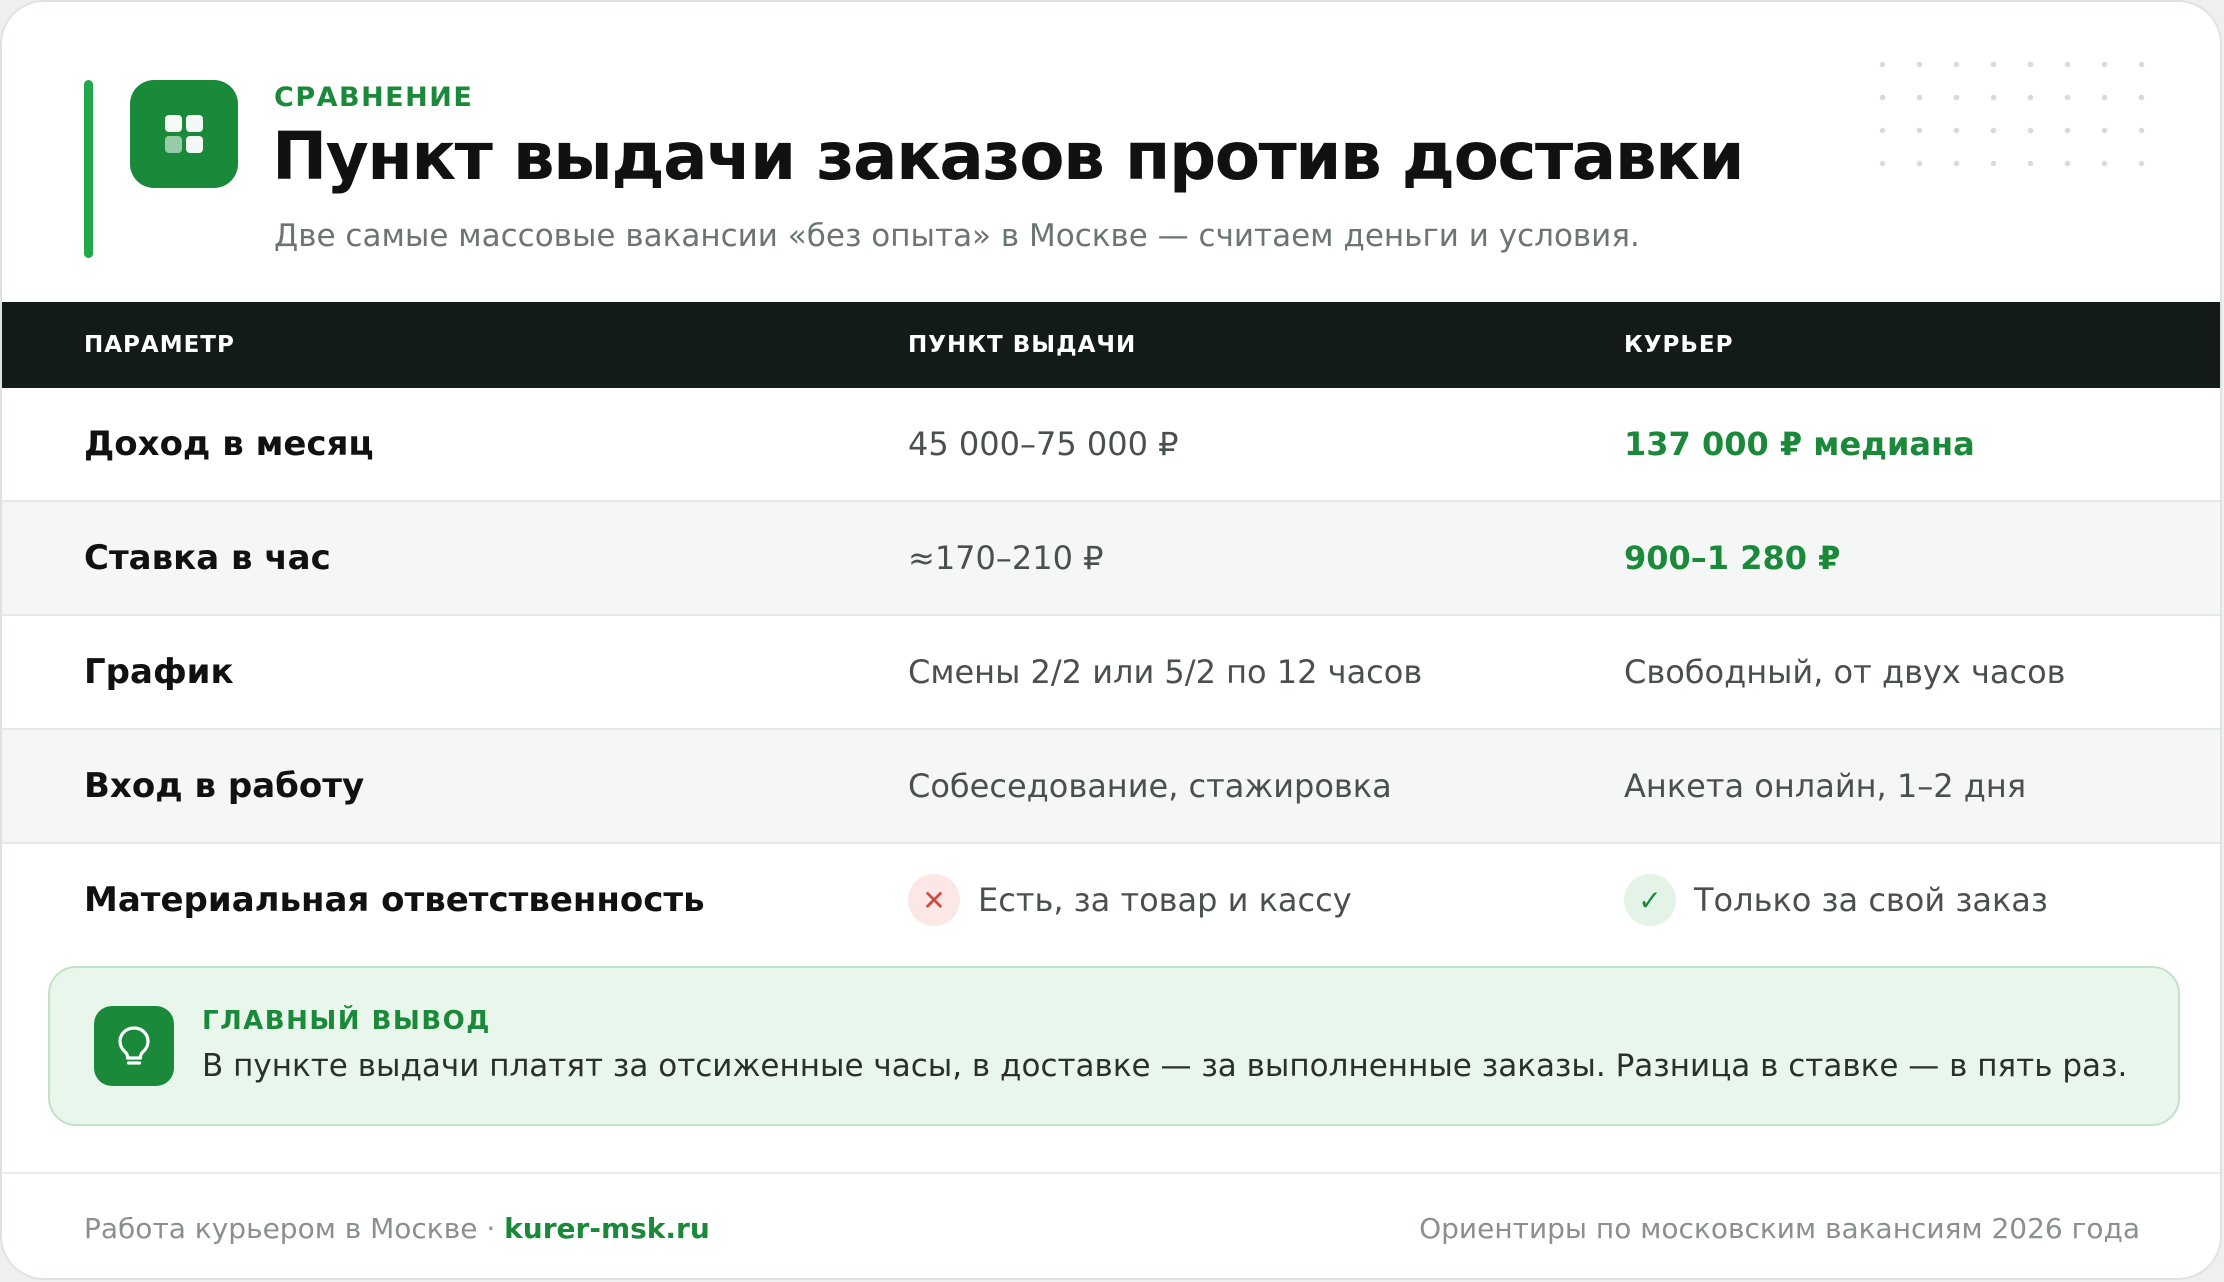 The height and width of the screenshot is (1282, 2224). Describe the element at coordinates (224, 786) in the screenshot. I see `row-param: Вход в работу` at that location.